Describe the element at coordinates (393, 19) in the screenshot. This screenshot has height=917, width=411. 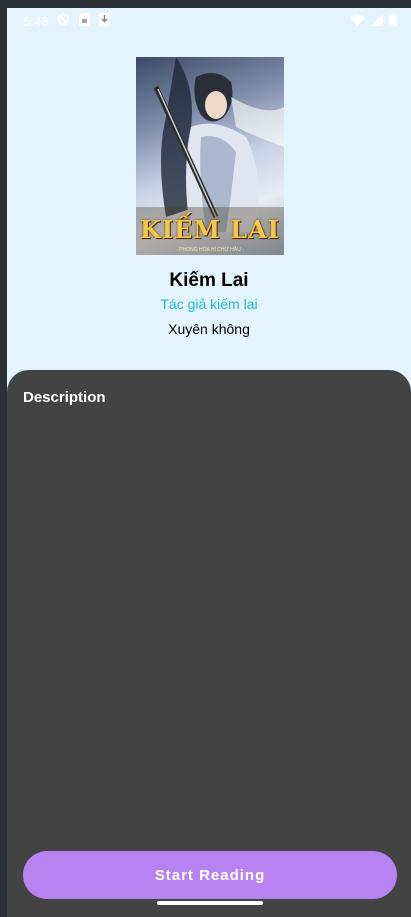
I see `battery-icon` at that location.